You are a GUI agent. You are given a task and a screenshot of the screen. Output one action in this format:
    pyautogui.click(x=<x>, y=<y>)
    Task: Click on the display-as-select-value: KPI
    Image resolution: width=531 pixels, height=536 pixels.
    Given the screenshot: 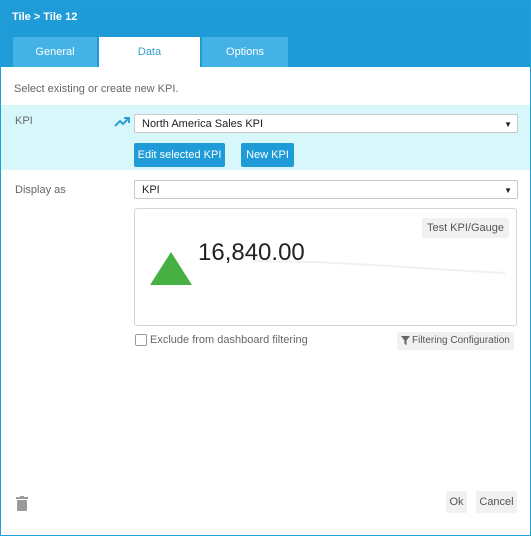 What is the action you would take?
    pyautogui.click(x=151, y=190)
    